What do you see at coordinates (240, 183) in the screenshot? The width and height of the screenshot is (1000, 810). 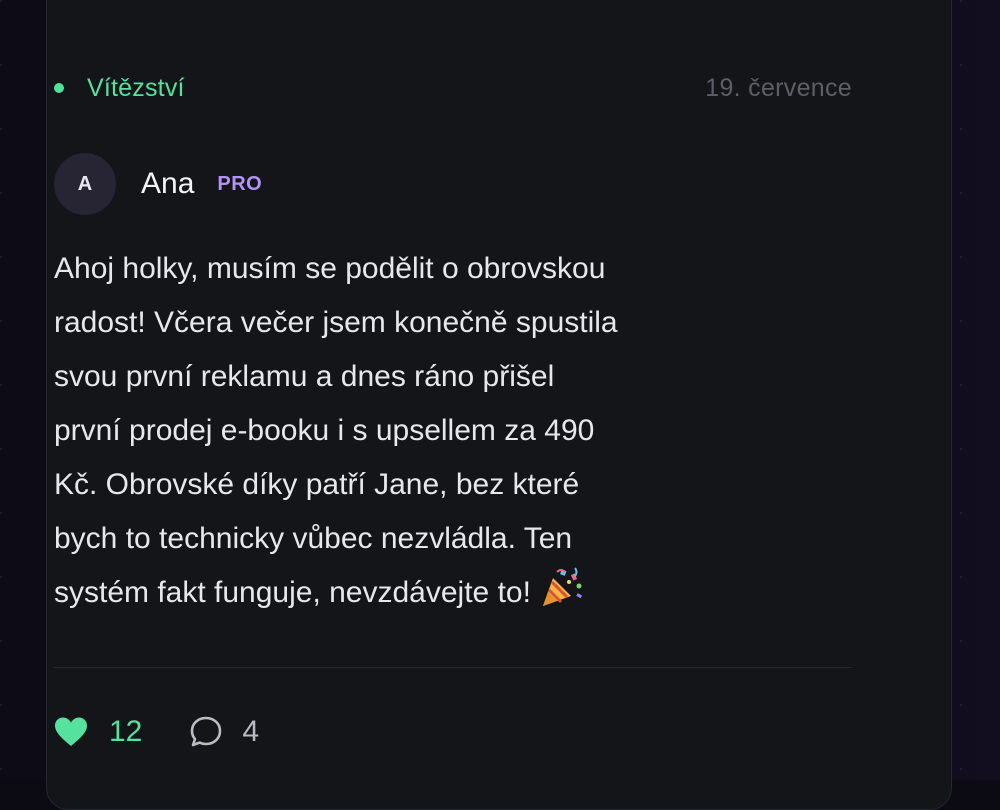 I see `pro-badge: PRO` at bounding box center [240, 183].